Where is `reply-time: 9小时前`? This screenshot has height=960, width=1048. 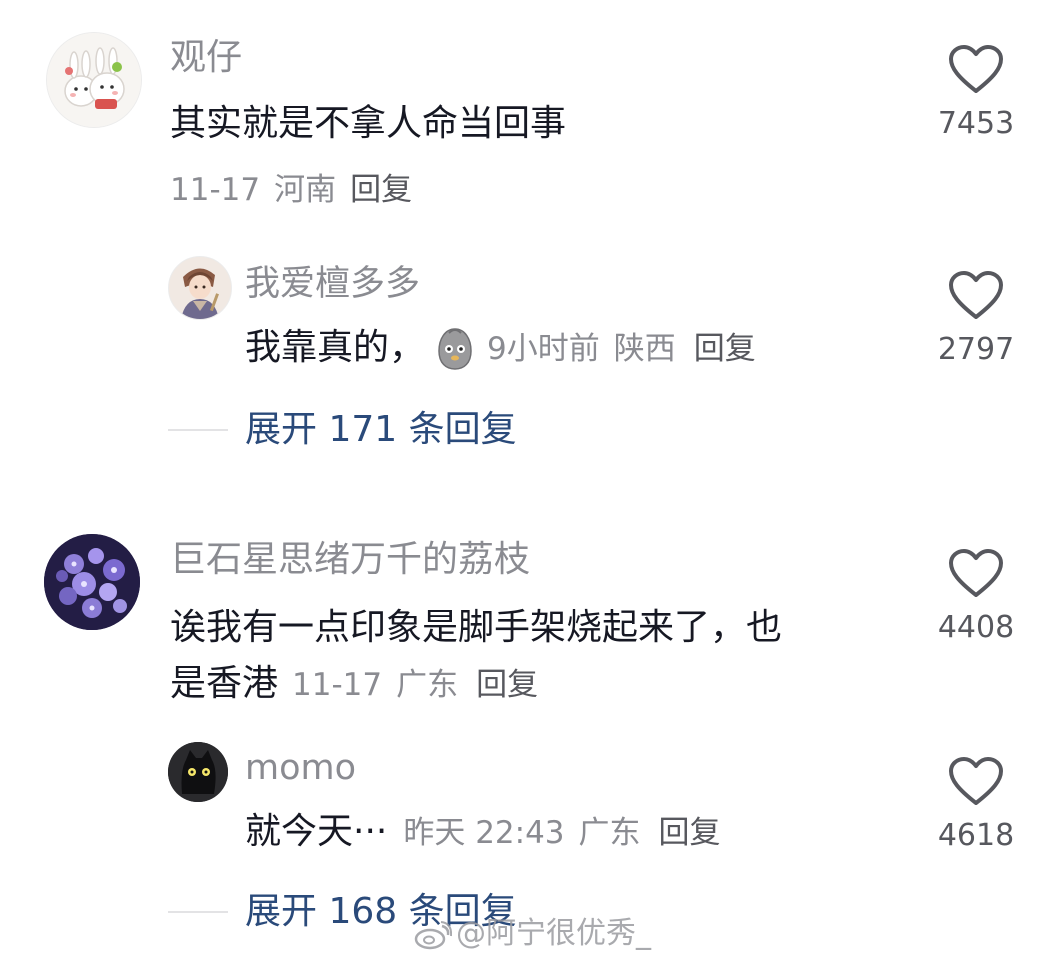 reply-time: 9小时前 is located at coordinates (543, 349).